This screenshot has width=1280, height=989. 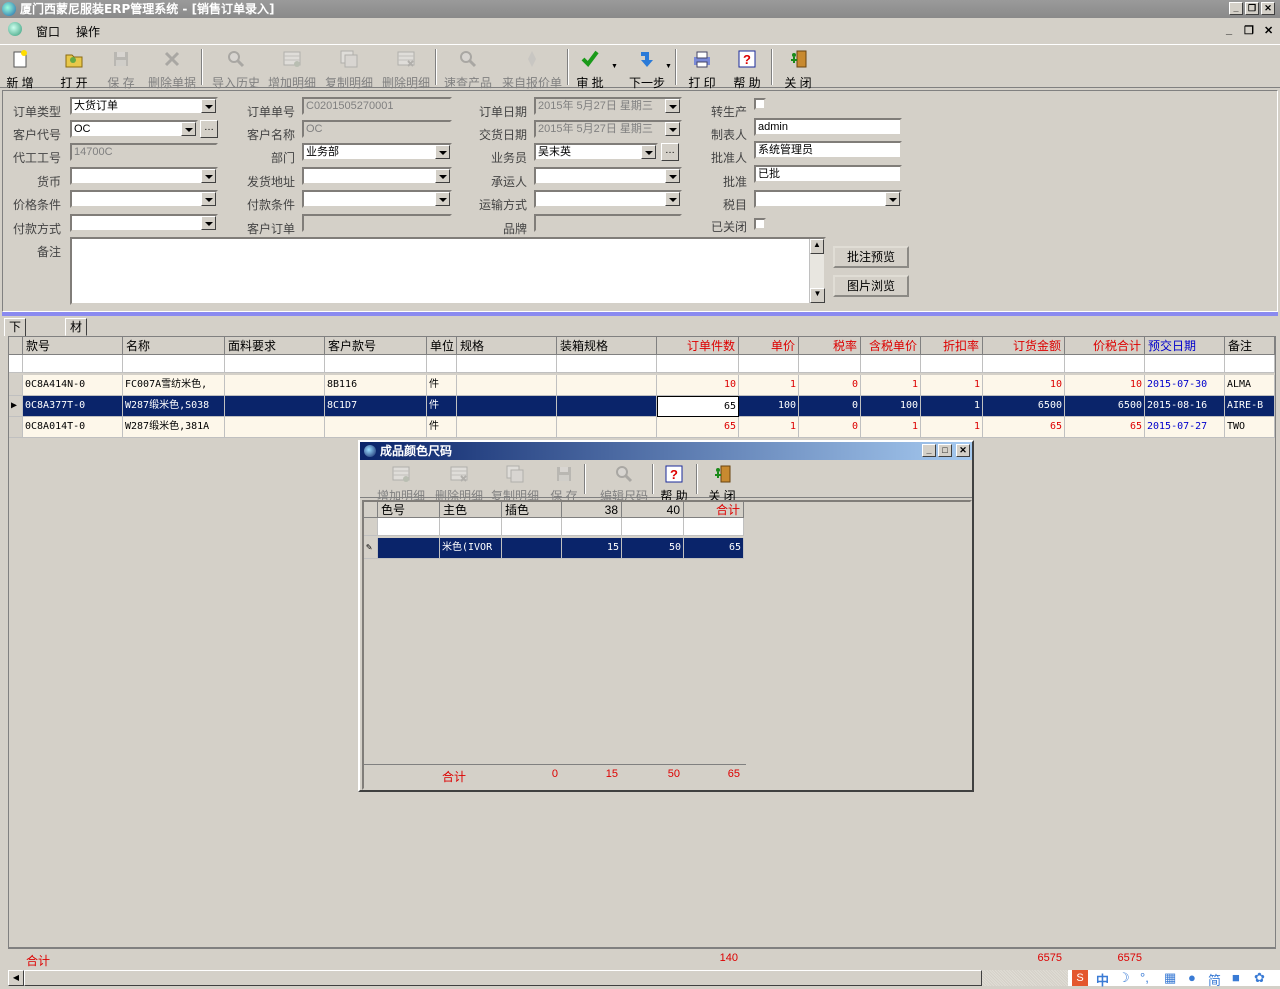 What do you see at coordinates (448, 271) in the screenshot?
I see `remark-textarea` at bounding box center [448, 271].